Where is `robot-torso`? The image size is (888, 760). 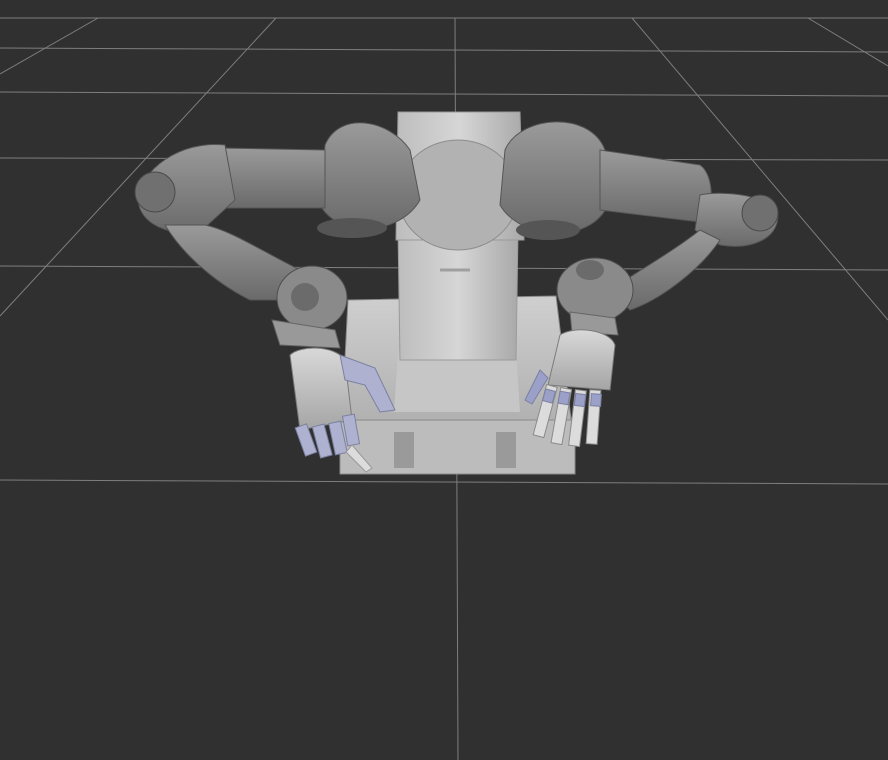 robot-torso is located at coordinates (460, 236).